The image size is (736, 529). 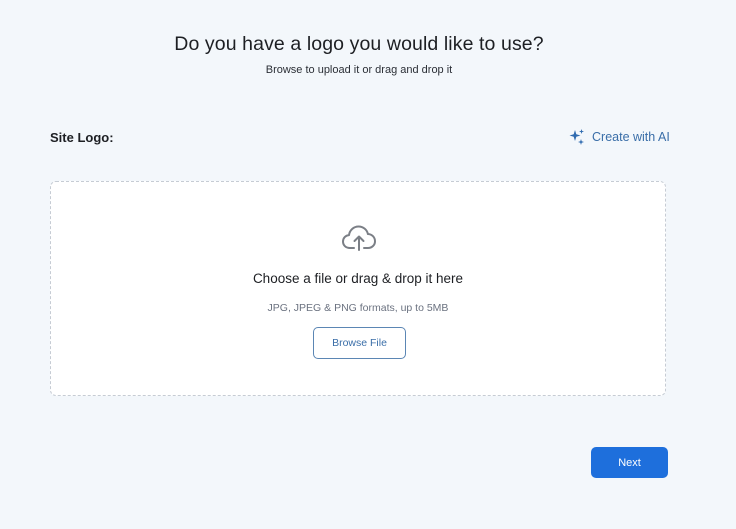 I want to click on cloud-upload-icon, so click(x=359, y=238).